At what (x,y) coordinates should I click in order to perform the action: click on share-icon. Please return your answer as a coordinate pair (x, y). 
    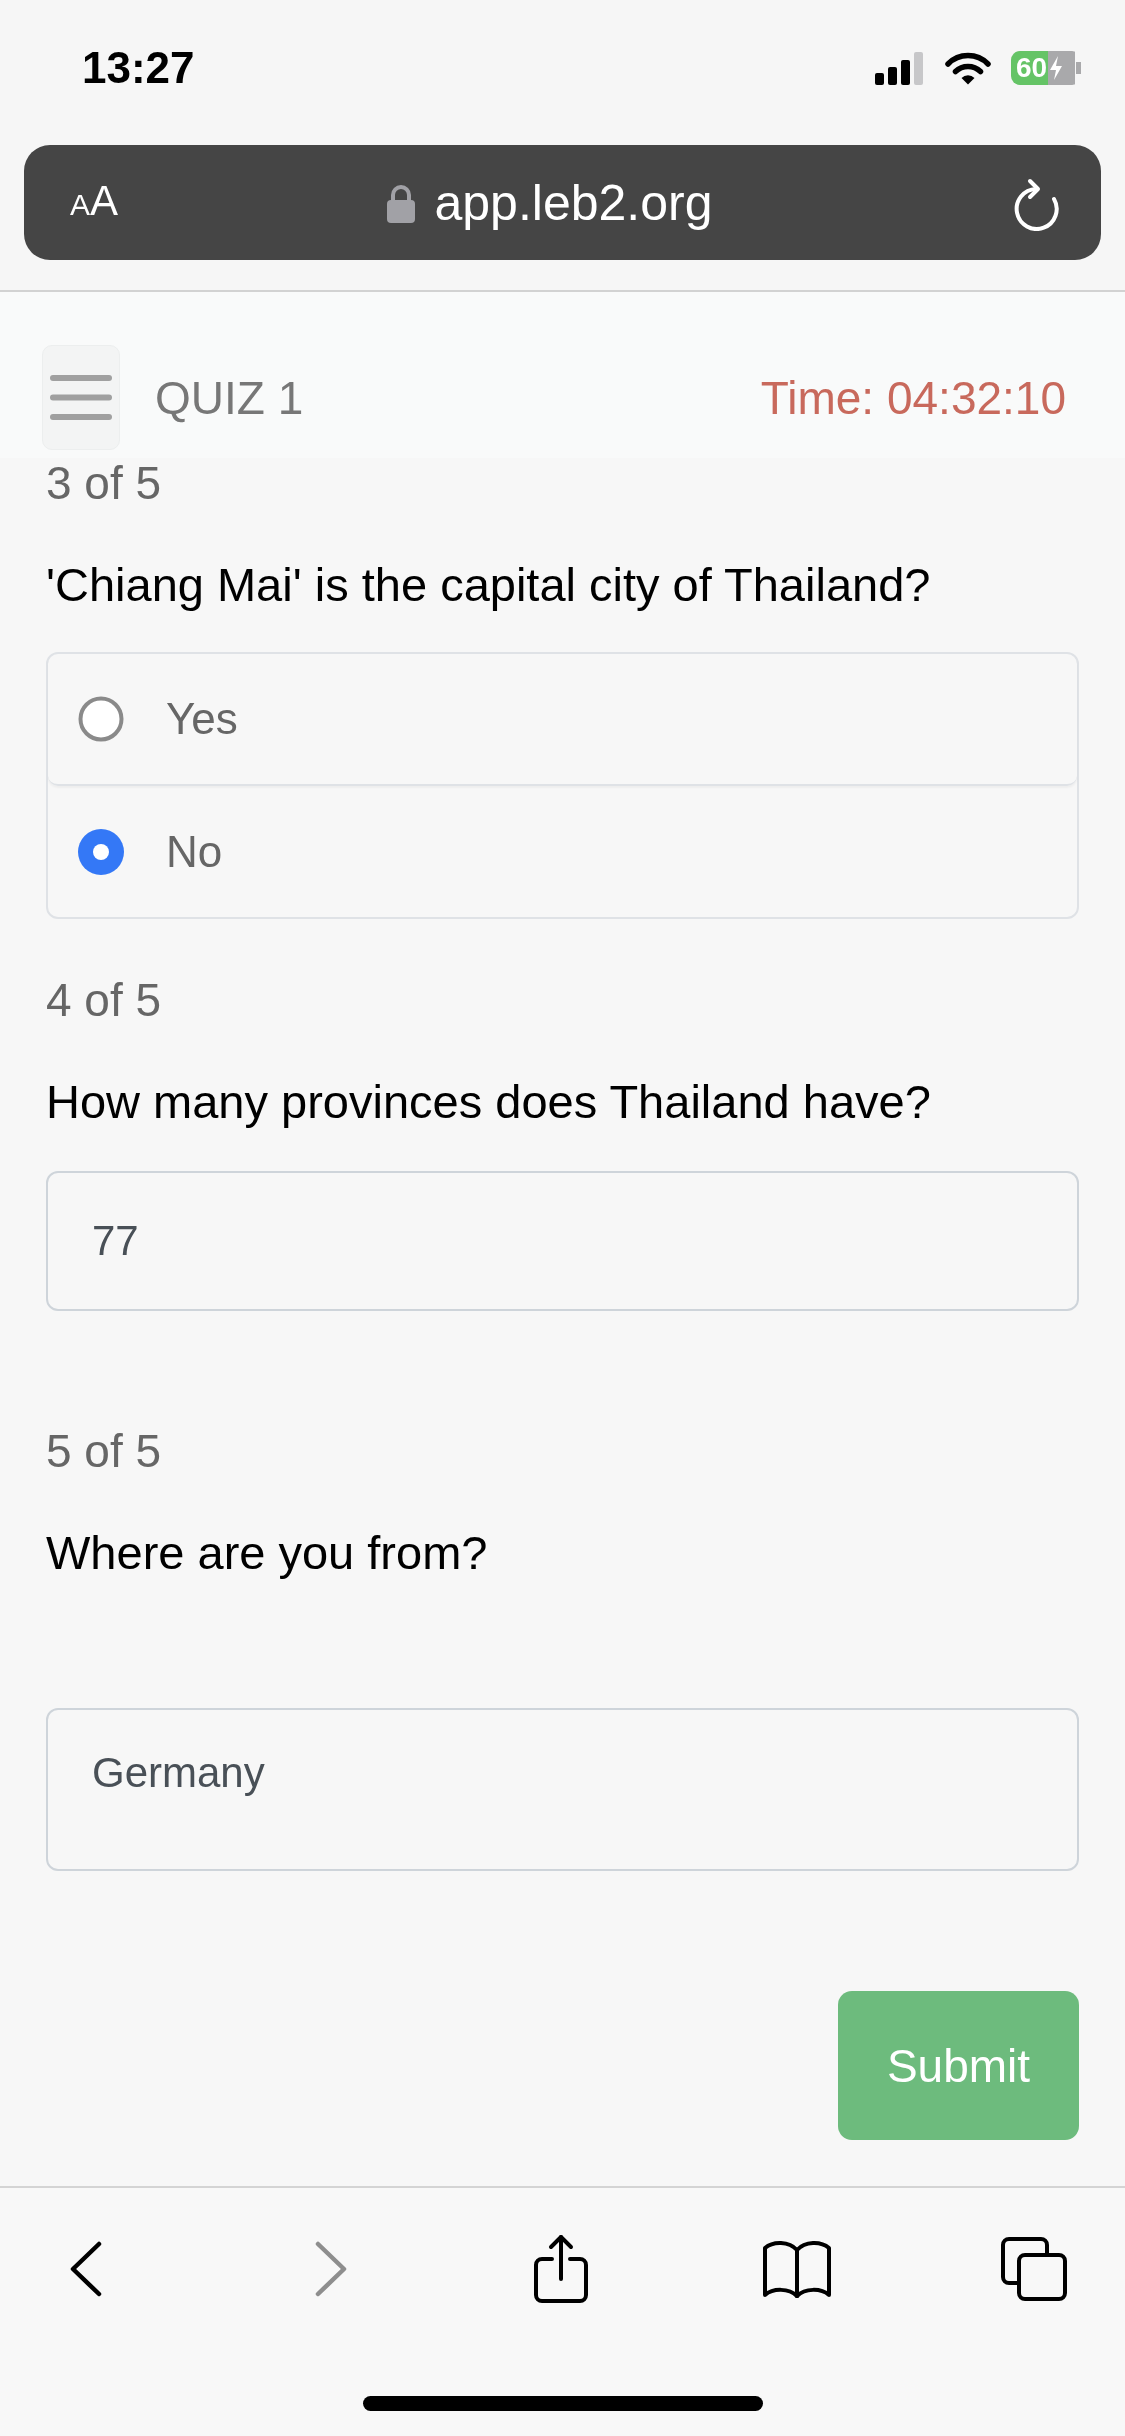
    Looking at the image, I should click on (561, 2269).